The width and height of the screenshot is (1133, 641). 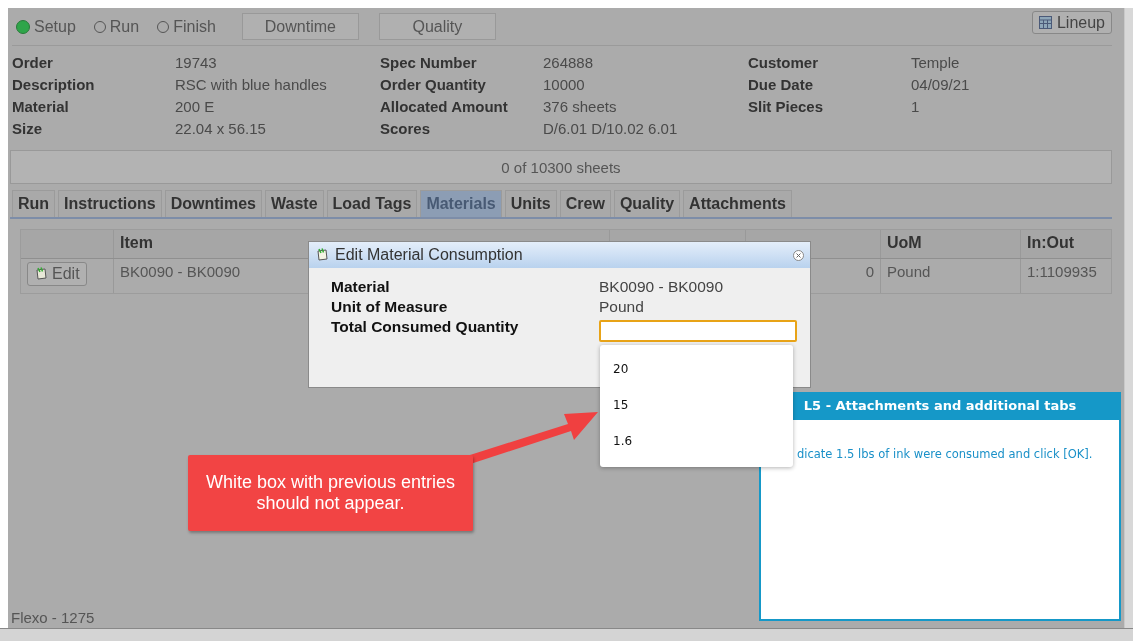 What do you see at coordinates (696, 441) in the screenshot?
I see `suggestion-item: 1.6` at bounding box center [696, 441].